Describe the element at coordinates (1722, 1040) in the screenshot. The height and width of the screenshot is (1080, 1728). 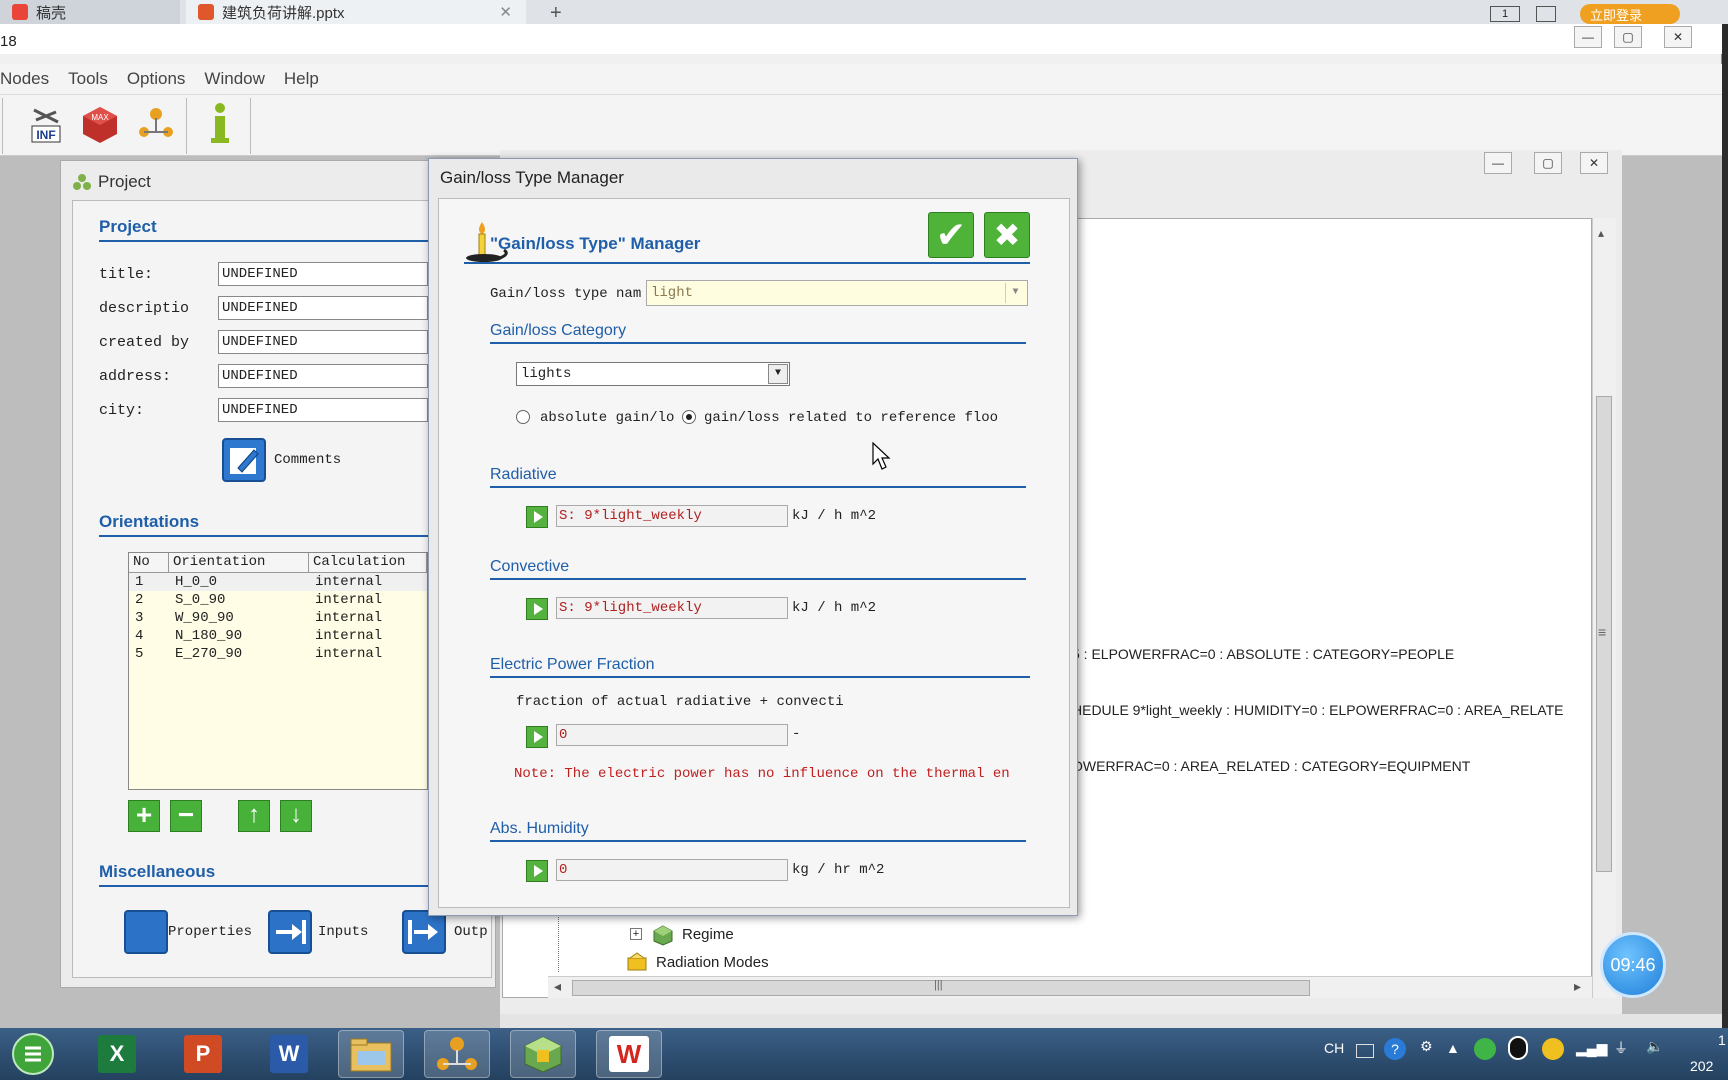
I see `clock-time: 1` at that location.